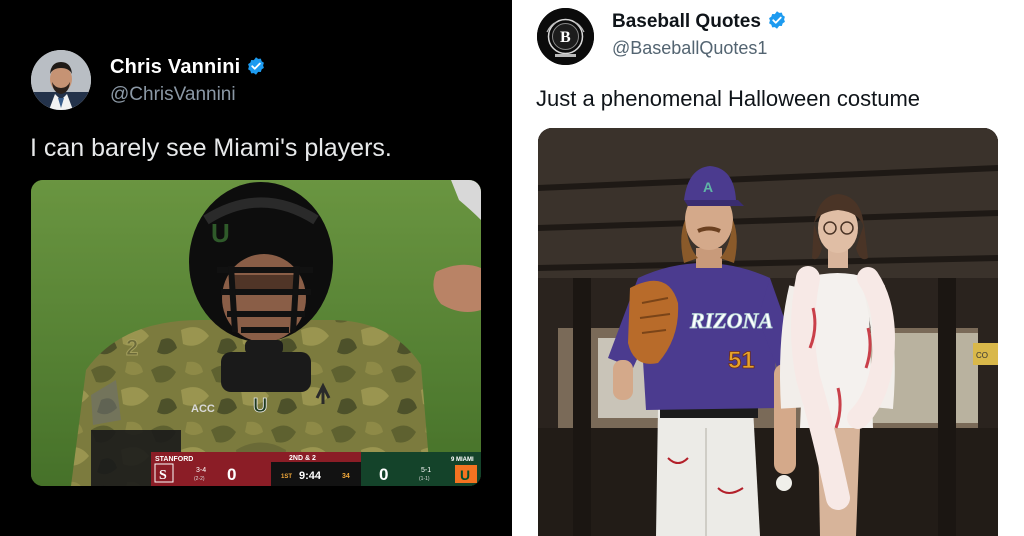 This screenshot has height=536, width=1024. I want to click on profile-photo, so click(61, 80).